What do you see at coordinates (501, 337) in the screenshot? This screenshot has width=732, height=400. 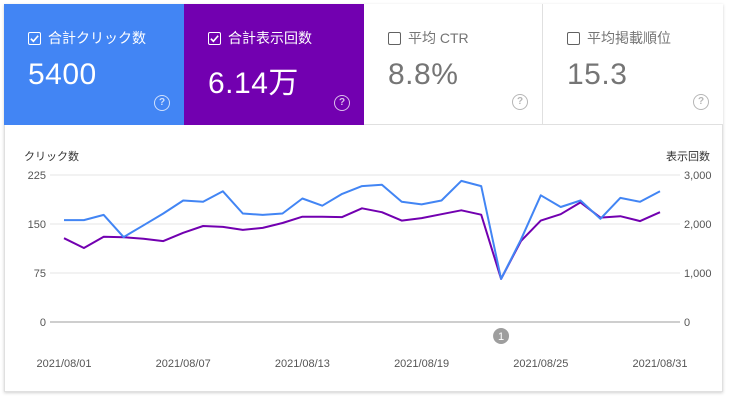 I see `annotation-label: 1` at bounding box center [501, 337].